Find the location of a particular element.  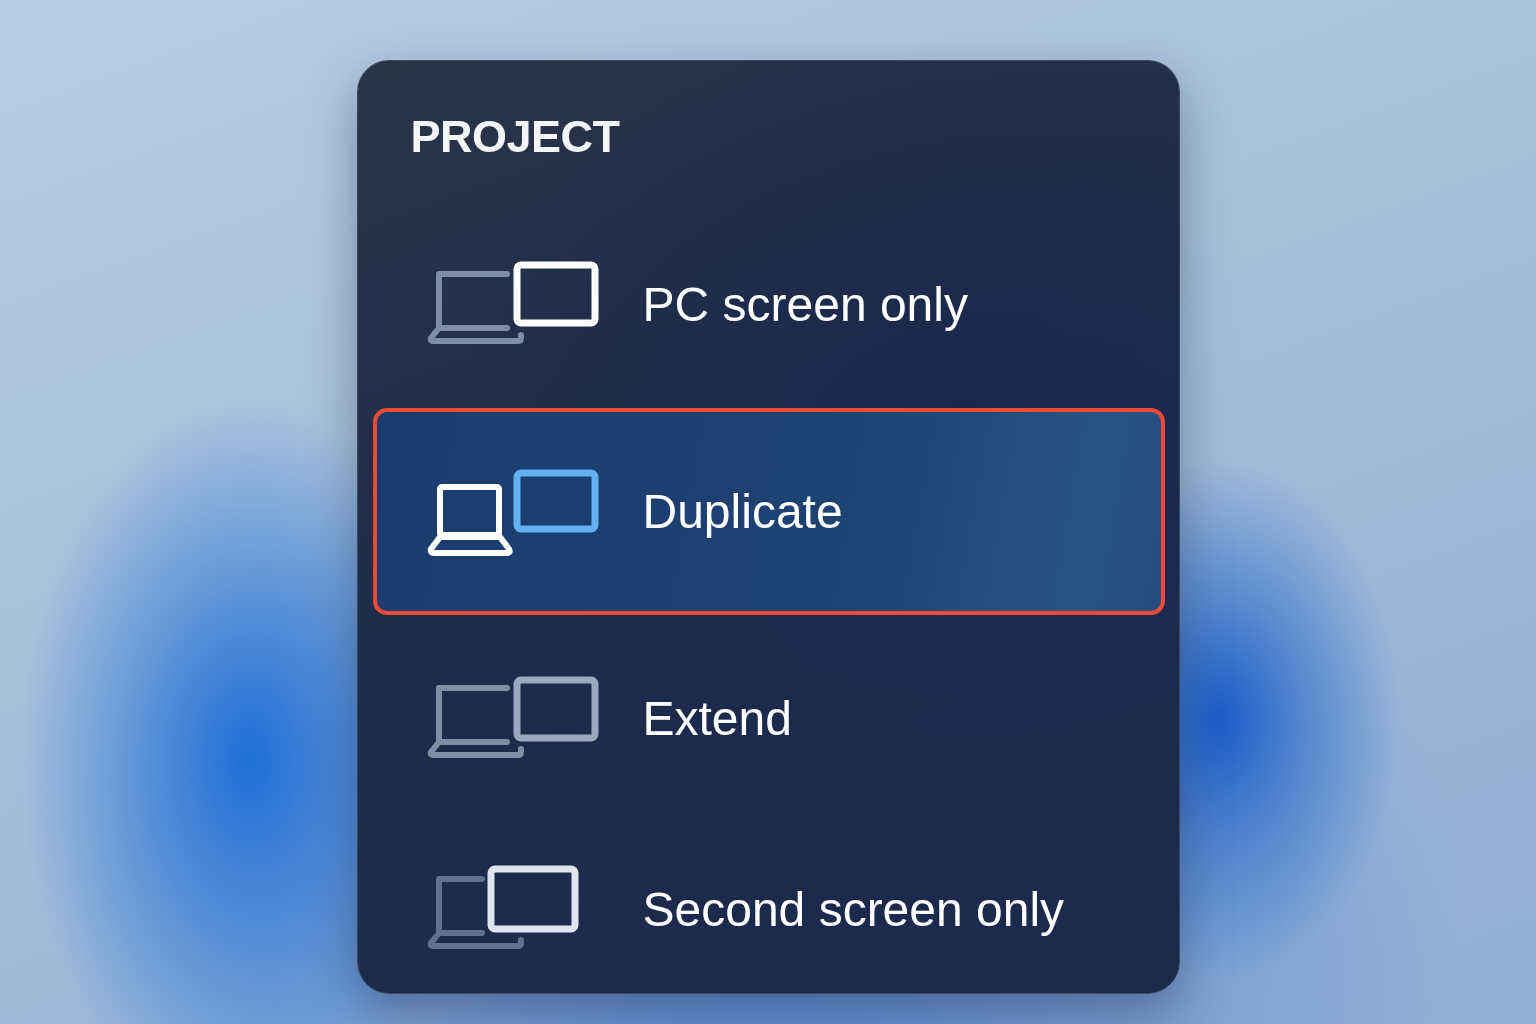

project-option: Extend is located at coordinates (768, 718).